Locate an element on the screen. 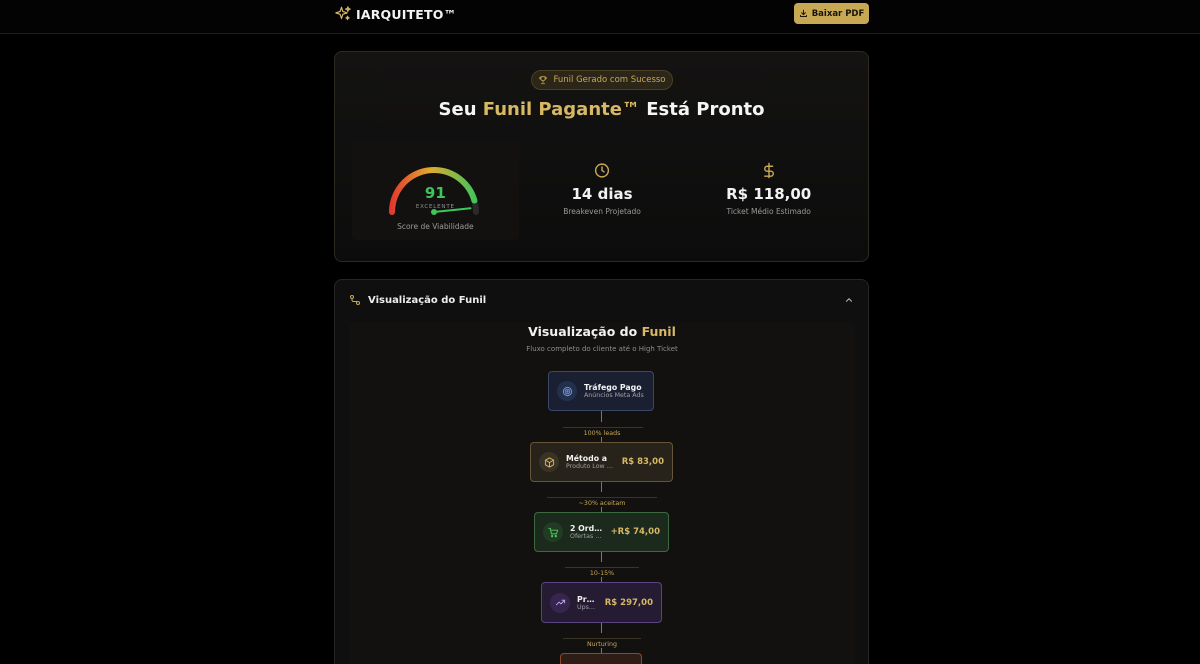 Image resolution: width=1200 pixels, height=664 pixels. funnel-connector: ~30% aceitam is located at coordinates (602, 497).